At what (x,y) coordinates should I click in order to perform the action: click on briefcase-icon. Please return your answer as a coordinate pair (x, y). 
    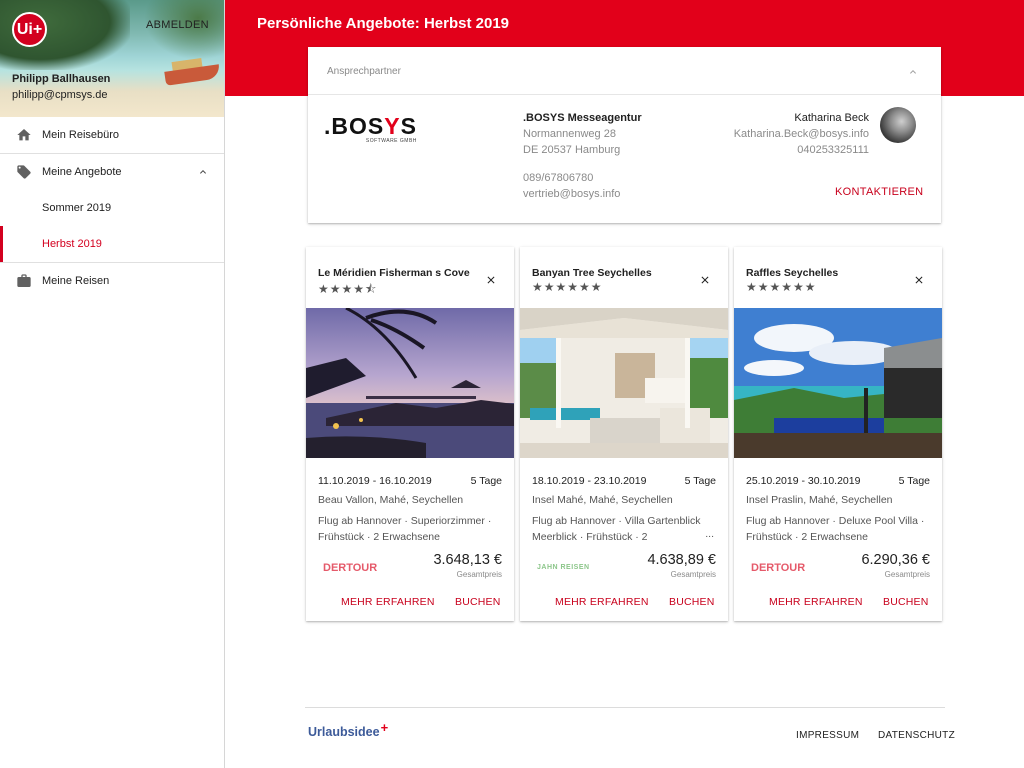
    Looking at the image, I should click on (24, 280).